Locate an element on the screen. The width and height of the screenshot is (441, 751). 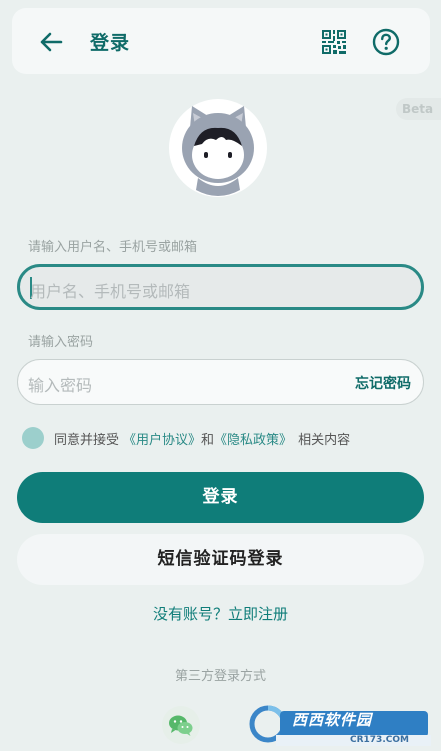
username-label: 请输入用户名、手机号或邮箱 is located at coordinates (113, 247).